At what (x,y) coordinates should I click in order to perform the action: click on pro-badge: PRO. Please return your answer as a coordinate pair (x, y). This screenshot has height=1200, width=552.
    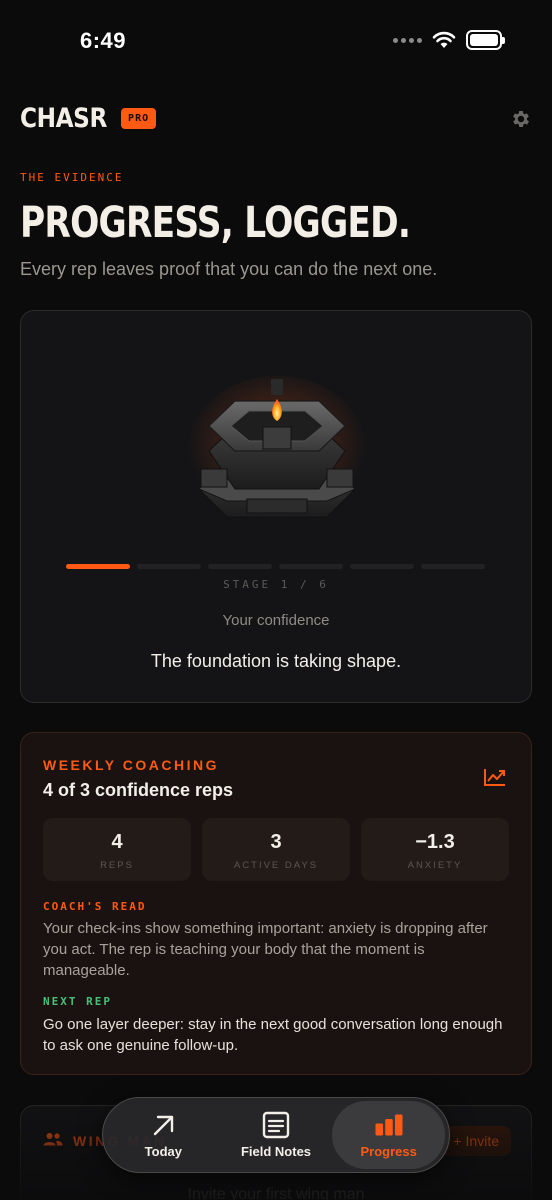
    Looking at the image, I should click on (139, 118).